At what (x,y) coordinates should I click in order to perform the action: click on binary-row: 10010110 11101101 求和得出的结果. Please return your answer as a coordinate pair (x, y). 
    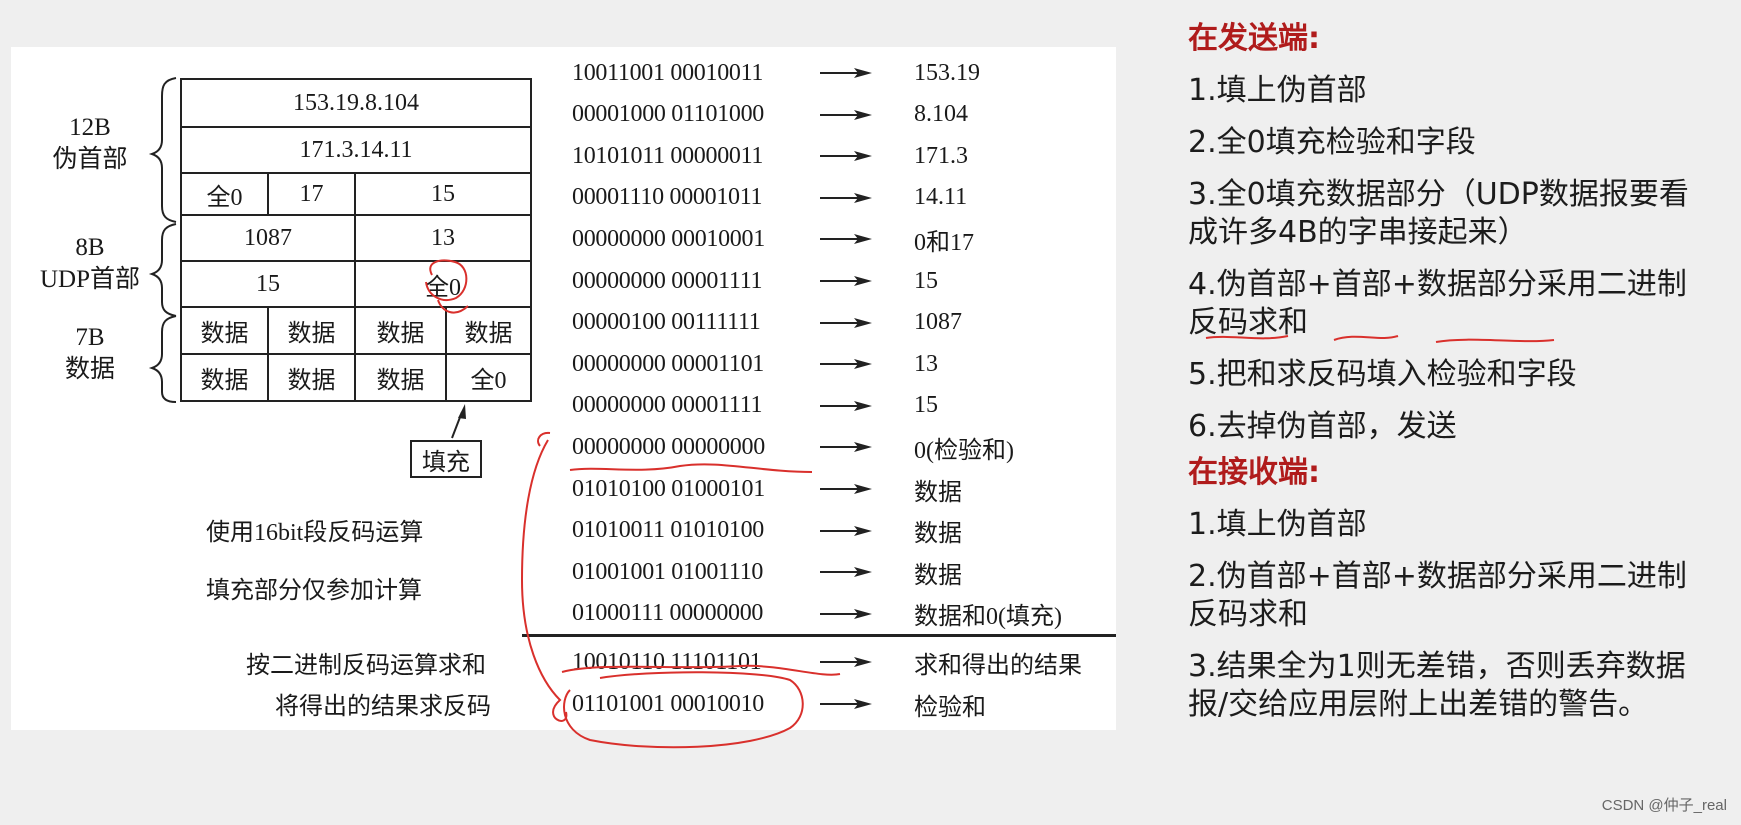
    Looking at the image, I should click on (827, 662).